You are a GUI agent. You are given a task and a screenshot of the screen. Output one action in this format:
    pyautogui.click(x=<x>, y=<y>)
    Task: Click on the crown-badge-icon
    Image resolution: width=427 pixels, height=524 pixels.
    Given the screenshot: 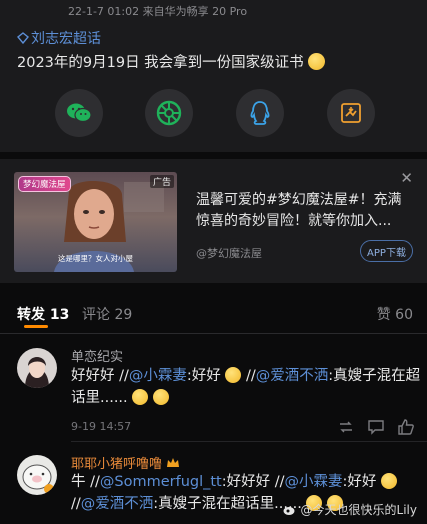 What is the action you would take?
    pyautogui.click(x=173, y=462)
    